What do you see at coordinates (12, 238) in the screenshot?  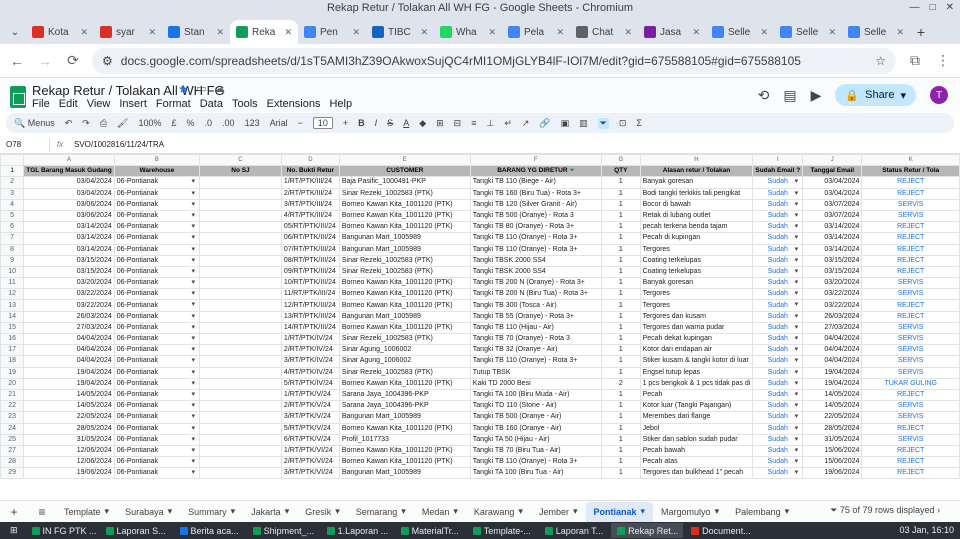 I see `row-number: 7` at bounding box center [12, 238].